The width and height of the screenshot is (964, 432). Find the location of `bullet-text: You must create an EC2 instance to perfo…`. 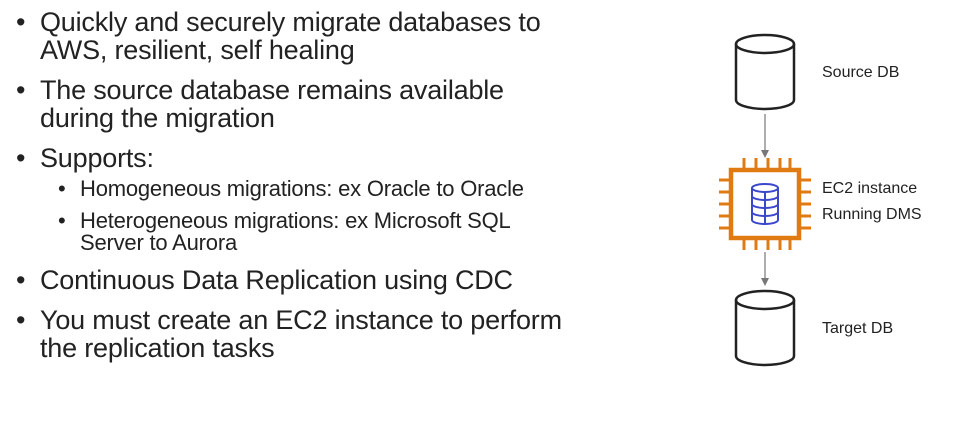

bullet-text: You must create an EC2 instance to perfo… is located at coordinates (301, 334).